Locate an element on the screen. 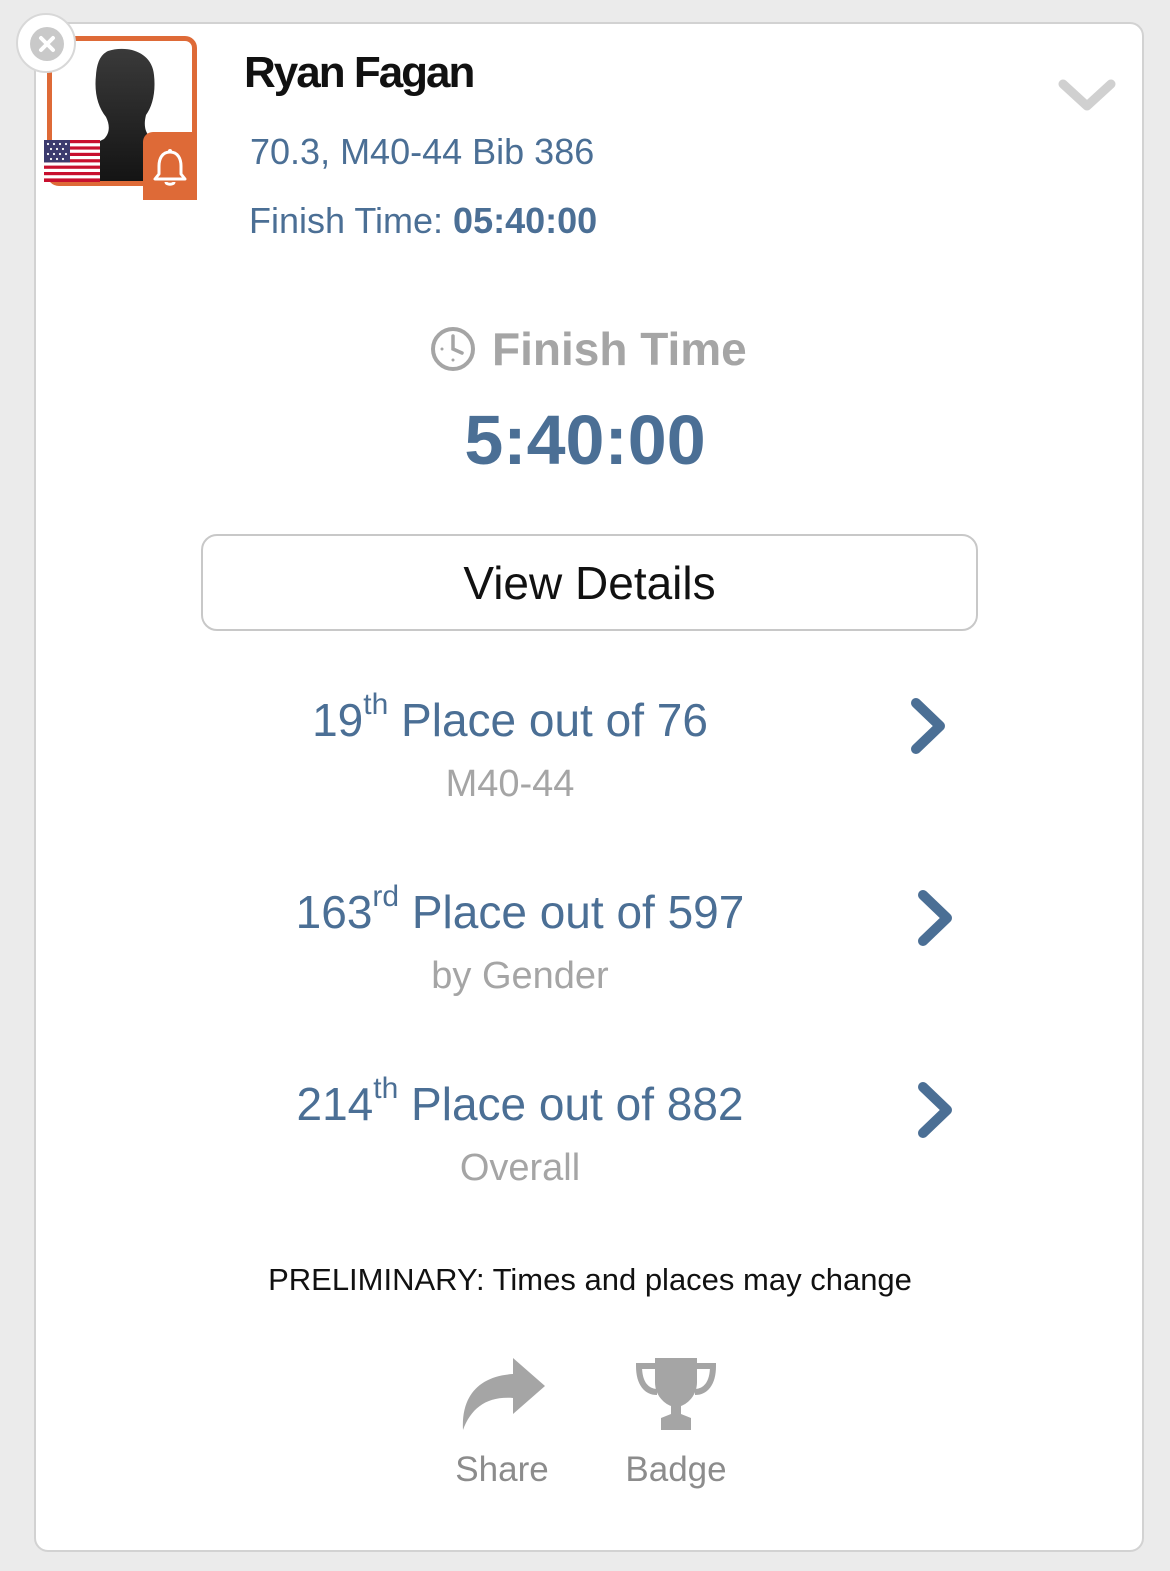 Image resolution: width=1170 pixels, height=1571 pixels. placement-row-gender: 163rd Place out of 597 by Gender is located at coordinates (600, 948).